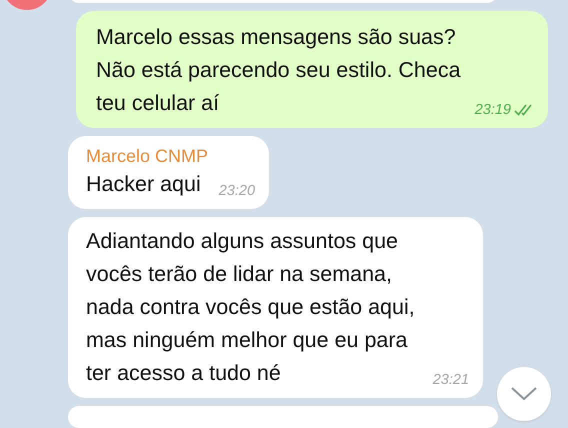 The width and height of the screenshot is (568, 428). Describe the element at coordinates (492, 110) in the screenshot. I see `message-time: 23:19` at that location.